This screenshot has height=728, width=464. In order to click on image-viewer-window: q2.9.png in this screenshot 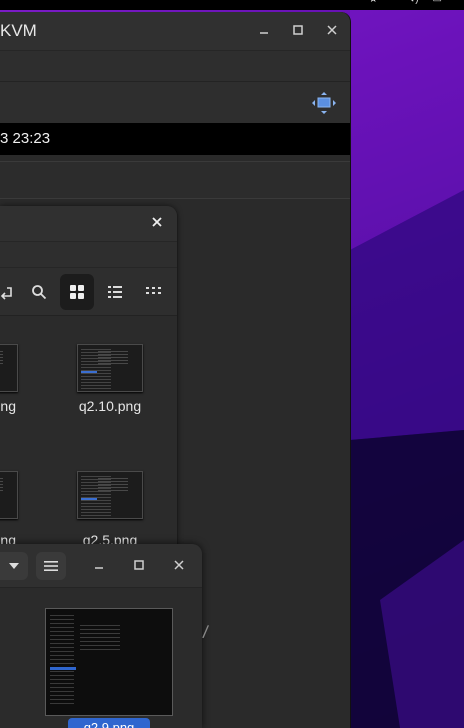, I will do `click(101, 636)`.